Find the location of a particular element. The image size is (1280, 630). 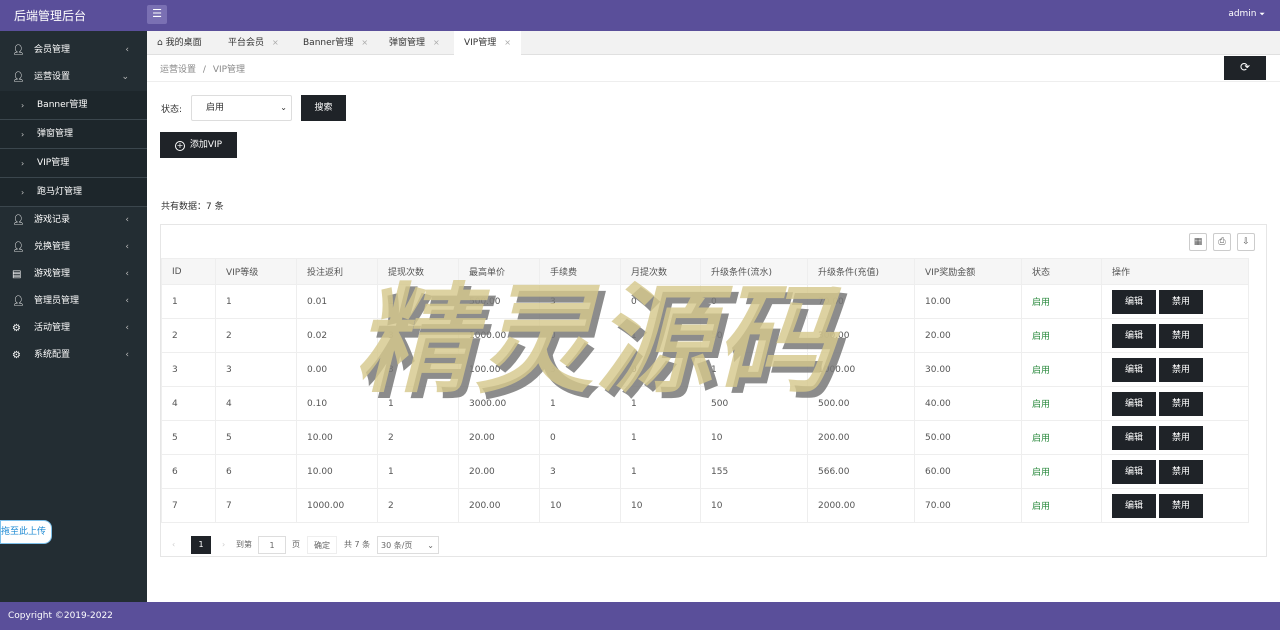

top-bar: 后端管理后台 ☰ admin ⏷ is located at coordinates (640, 15).